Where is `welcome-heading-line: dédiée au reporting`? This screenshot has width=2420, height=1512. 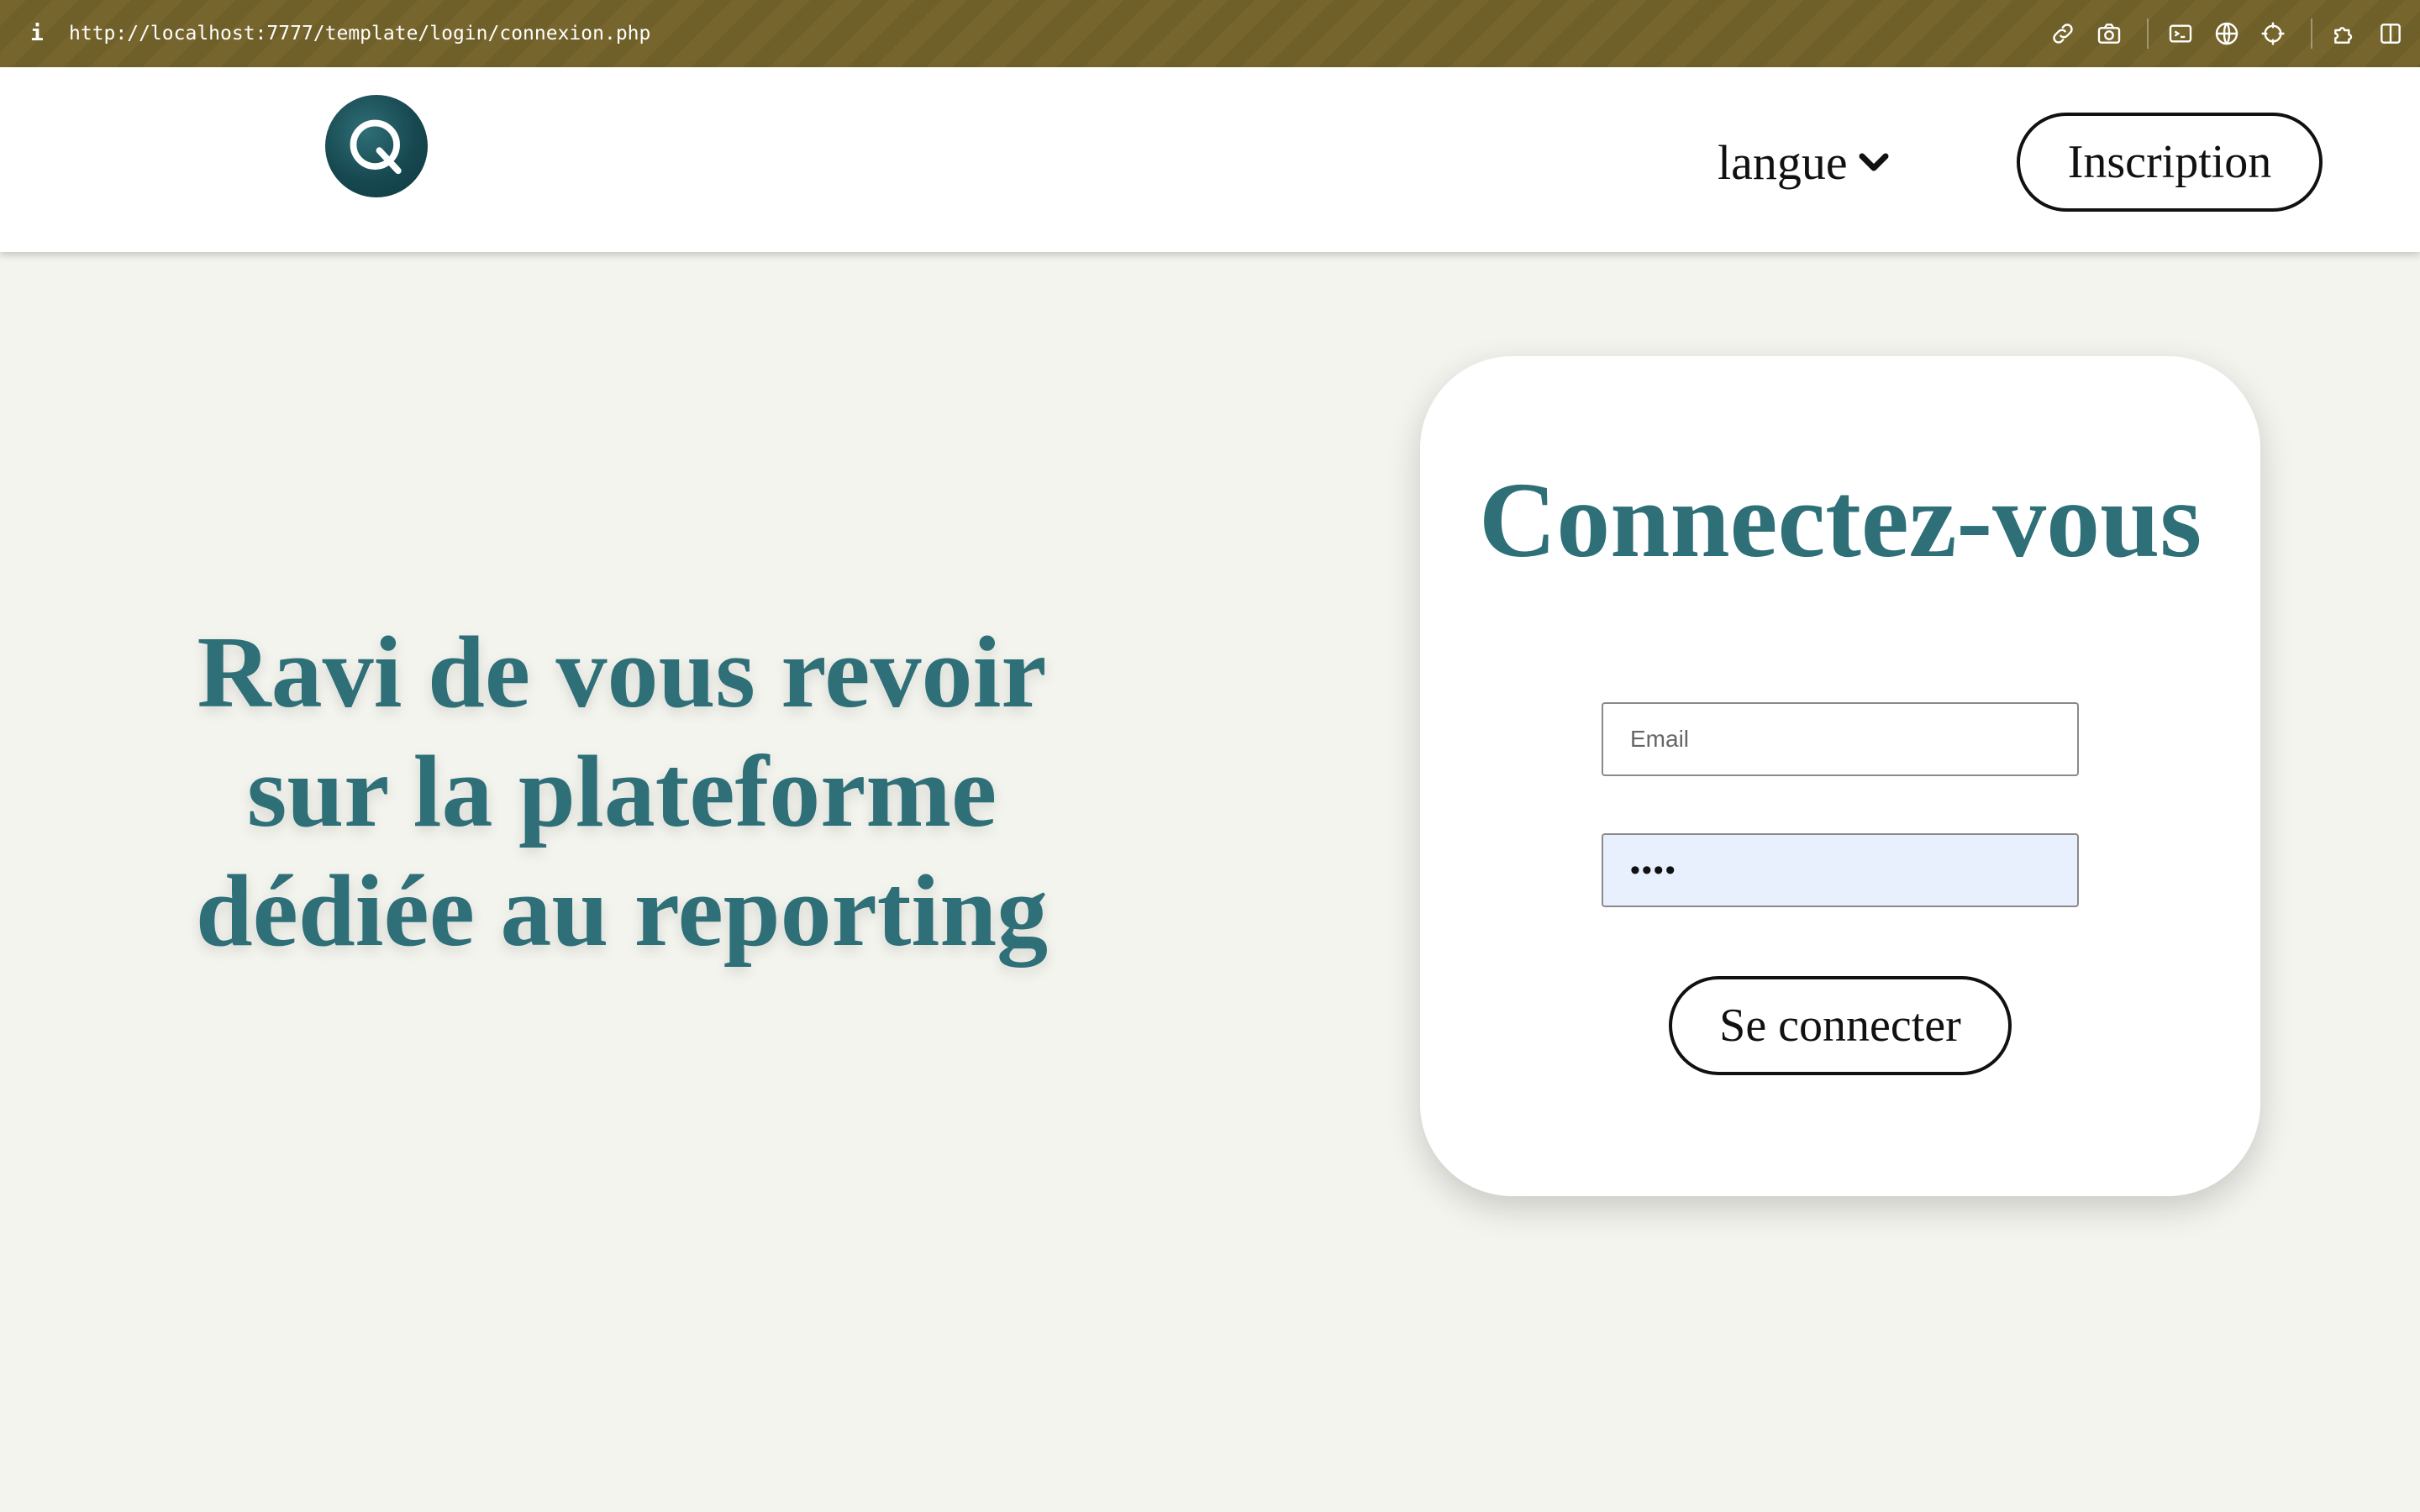 welcome-heading-line: dédiée au reporting is located at coordinates (622, 911).